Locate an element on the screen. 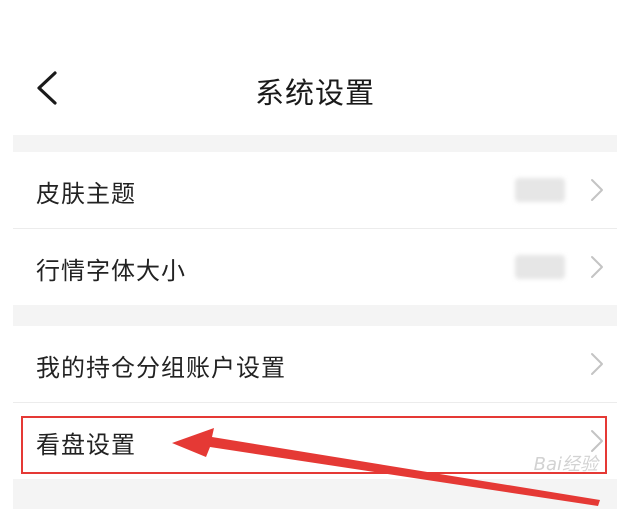 The height and width of the screenshot is (509, 634). settings-row-font-size: 行情字体大小 is located at coordinates (315, 267).